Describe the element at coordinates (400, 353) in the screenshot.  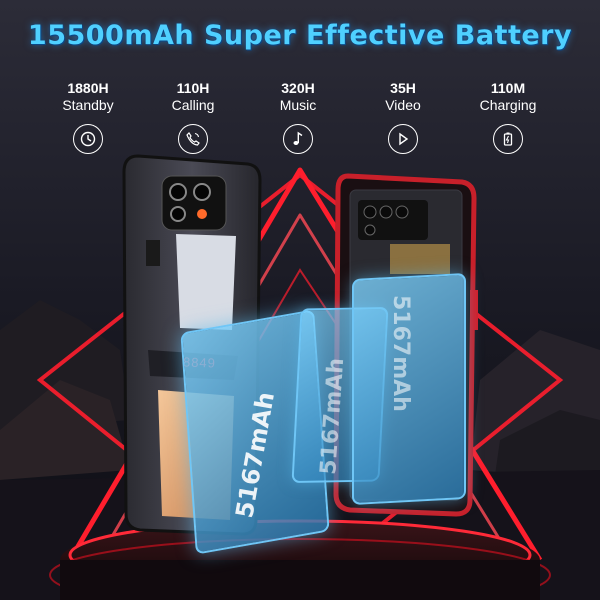
I see `battery-capacity-label-3: 5167mAh` at that location.